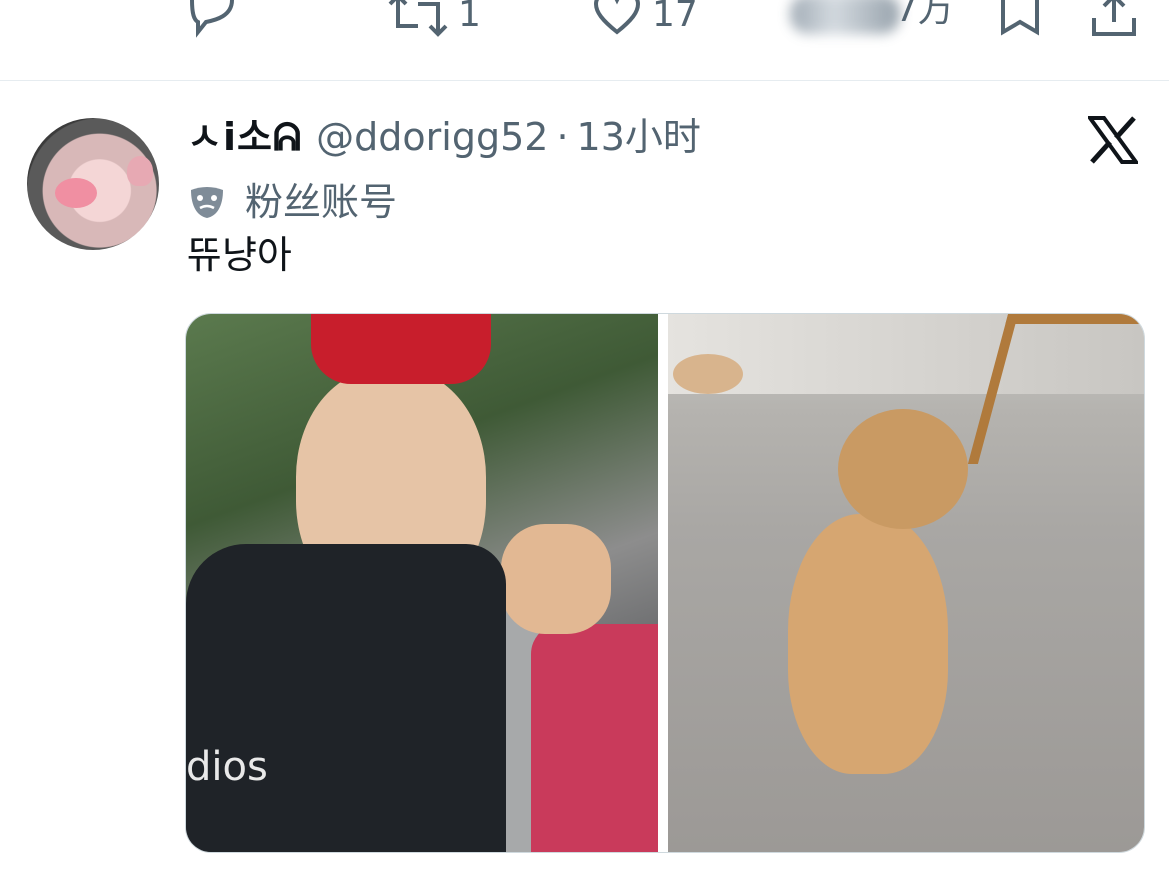 The height and width of the screenshot is (877, 1169). Describe the element at coordinates (418, 18) in the screenshot. I see `retweet-icon` at that location.